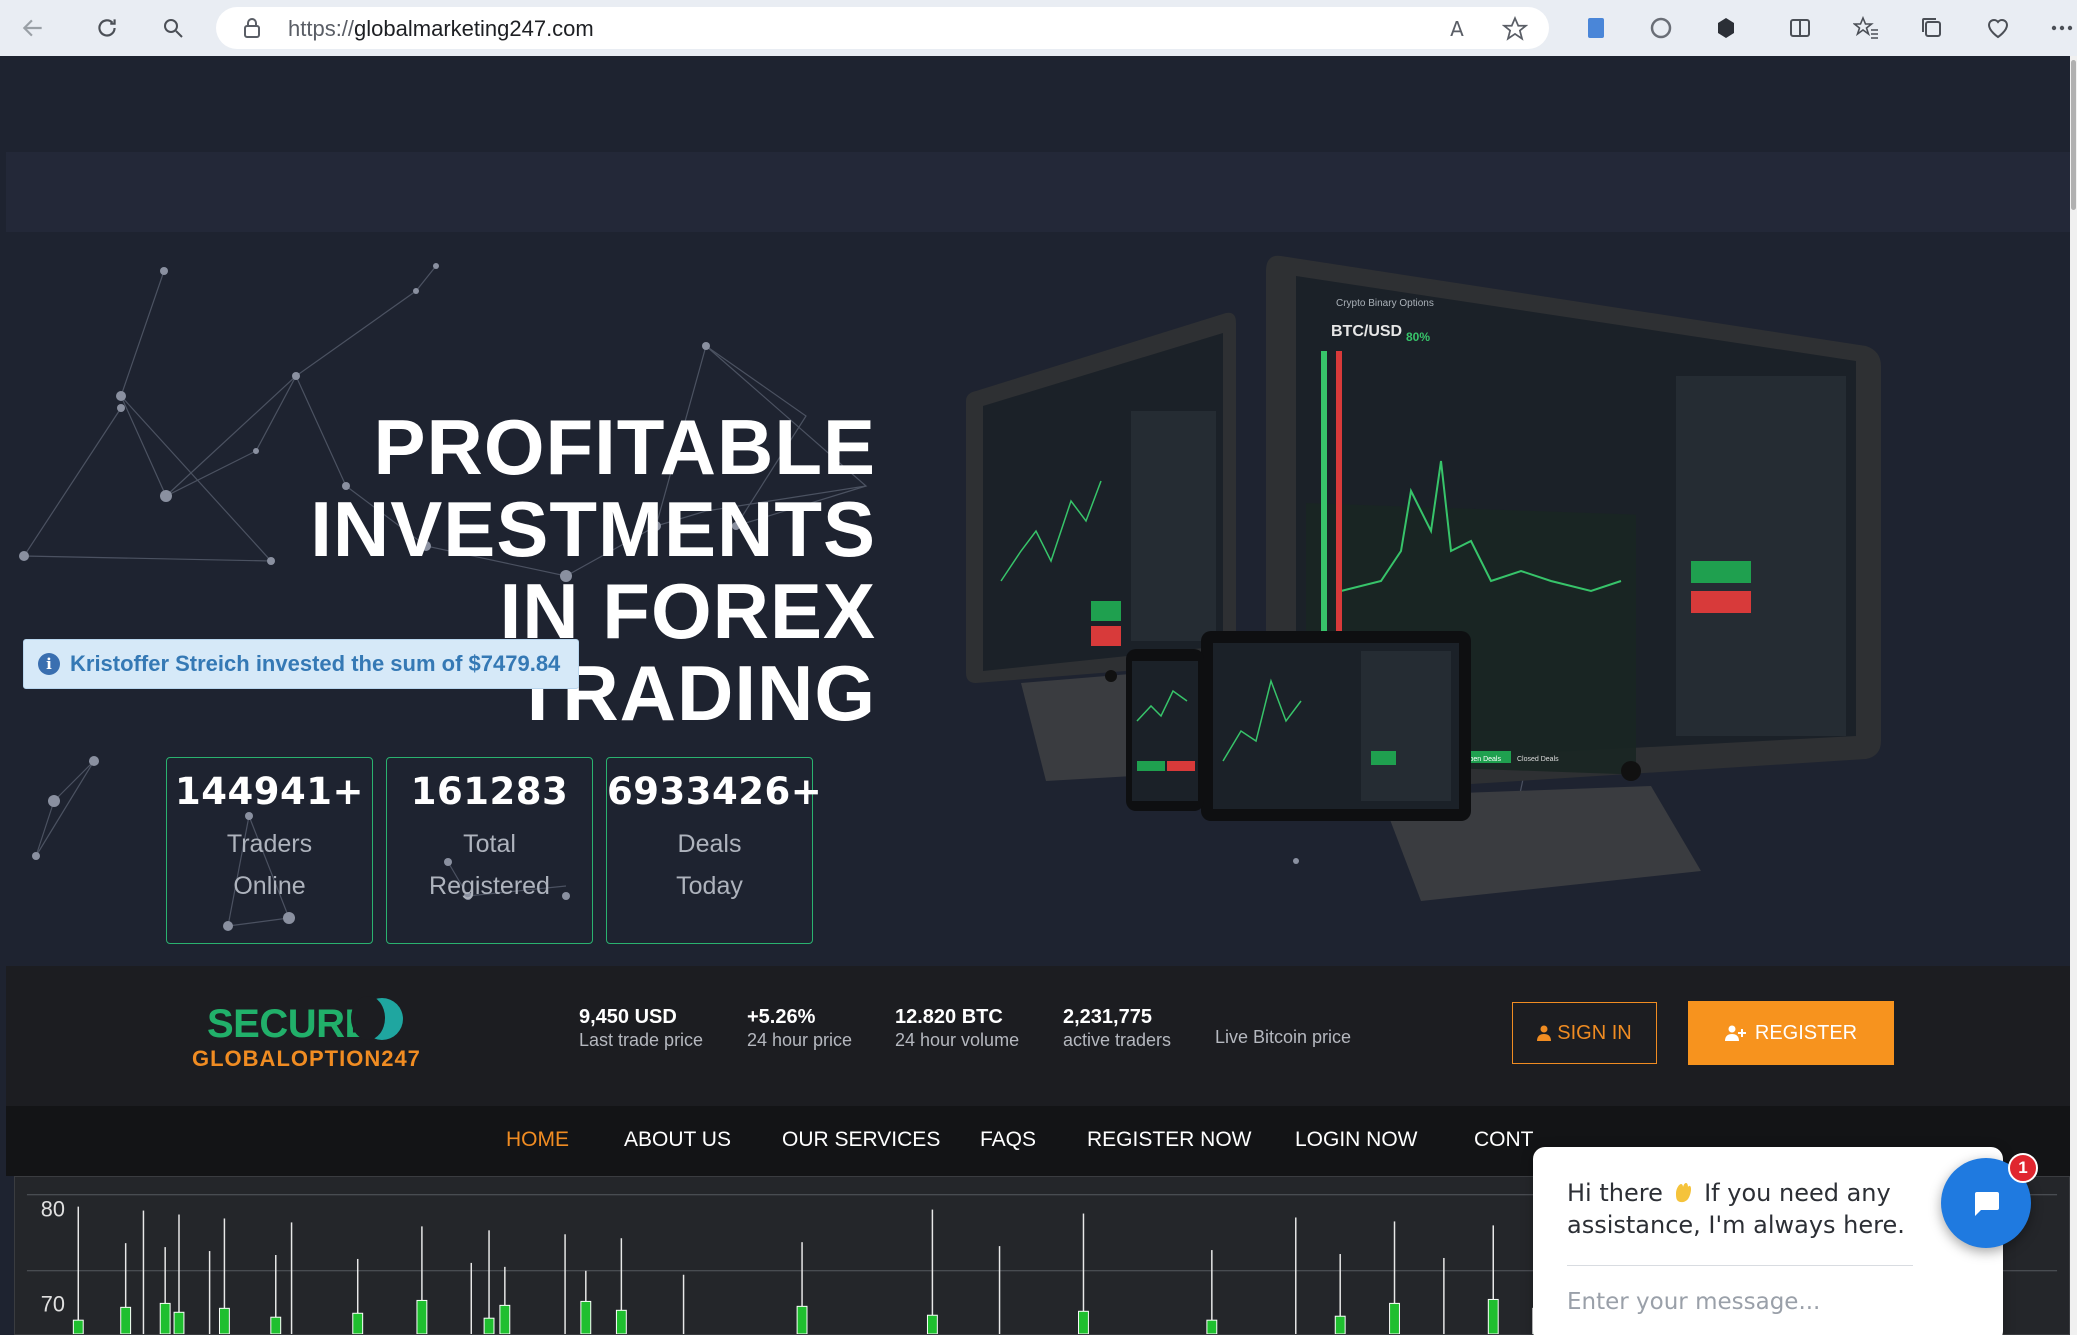 The width and height of the screenshot is (2077, 1335). Describe the element at coordinates (1008, 1140) in the screenshot. I see `nav-faqs: FAQS` at that location.